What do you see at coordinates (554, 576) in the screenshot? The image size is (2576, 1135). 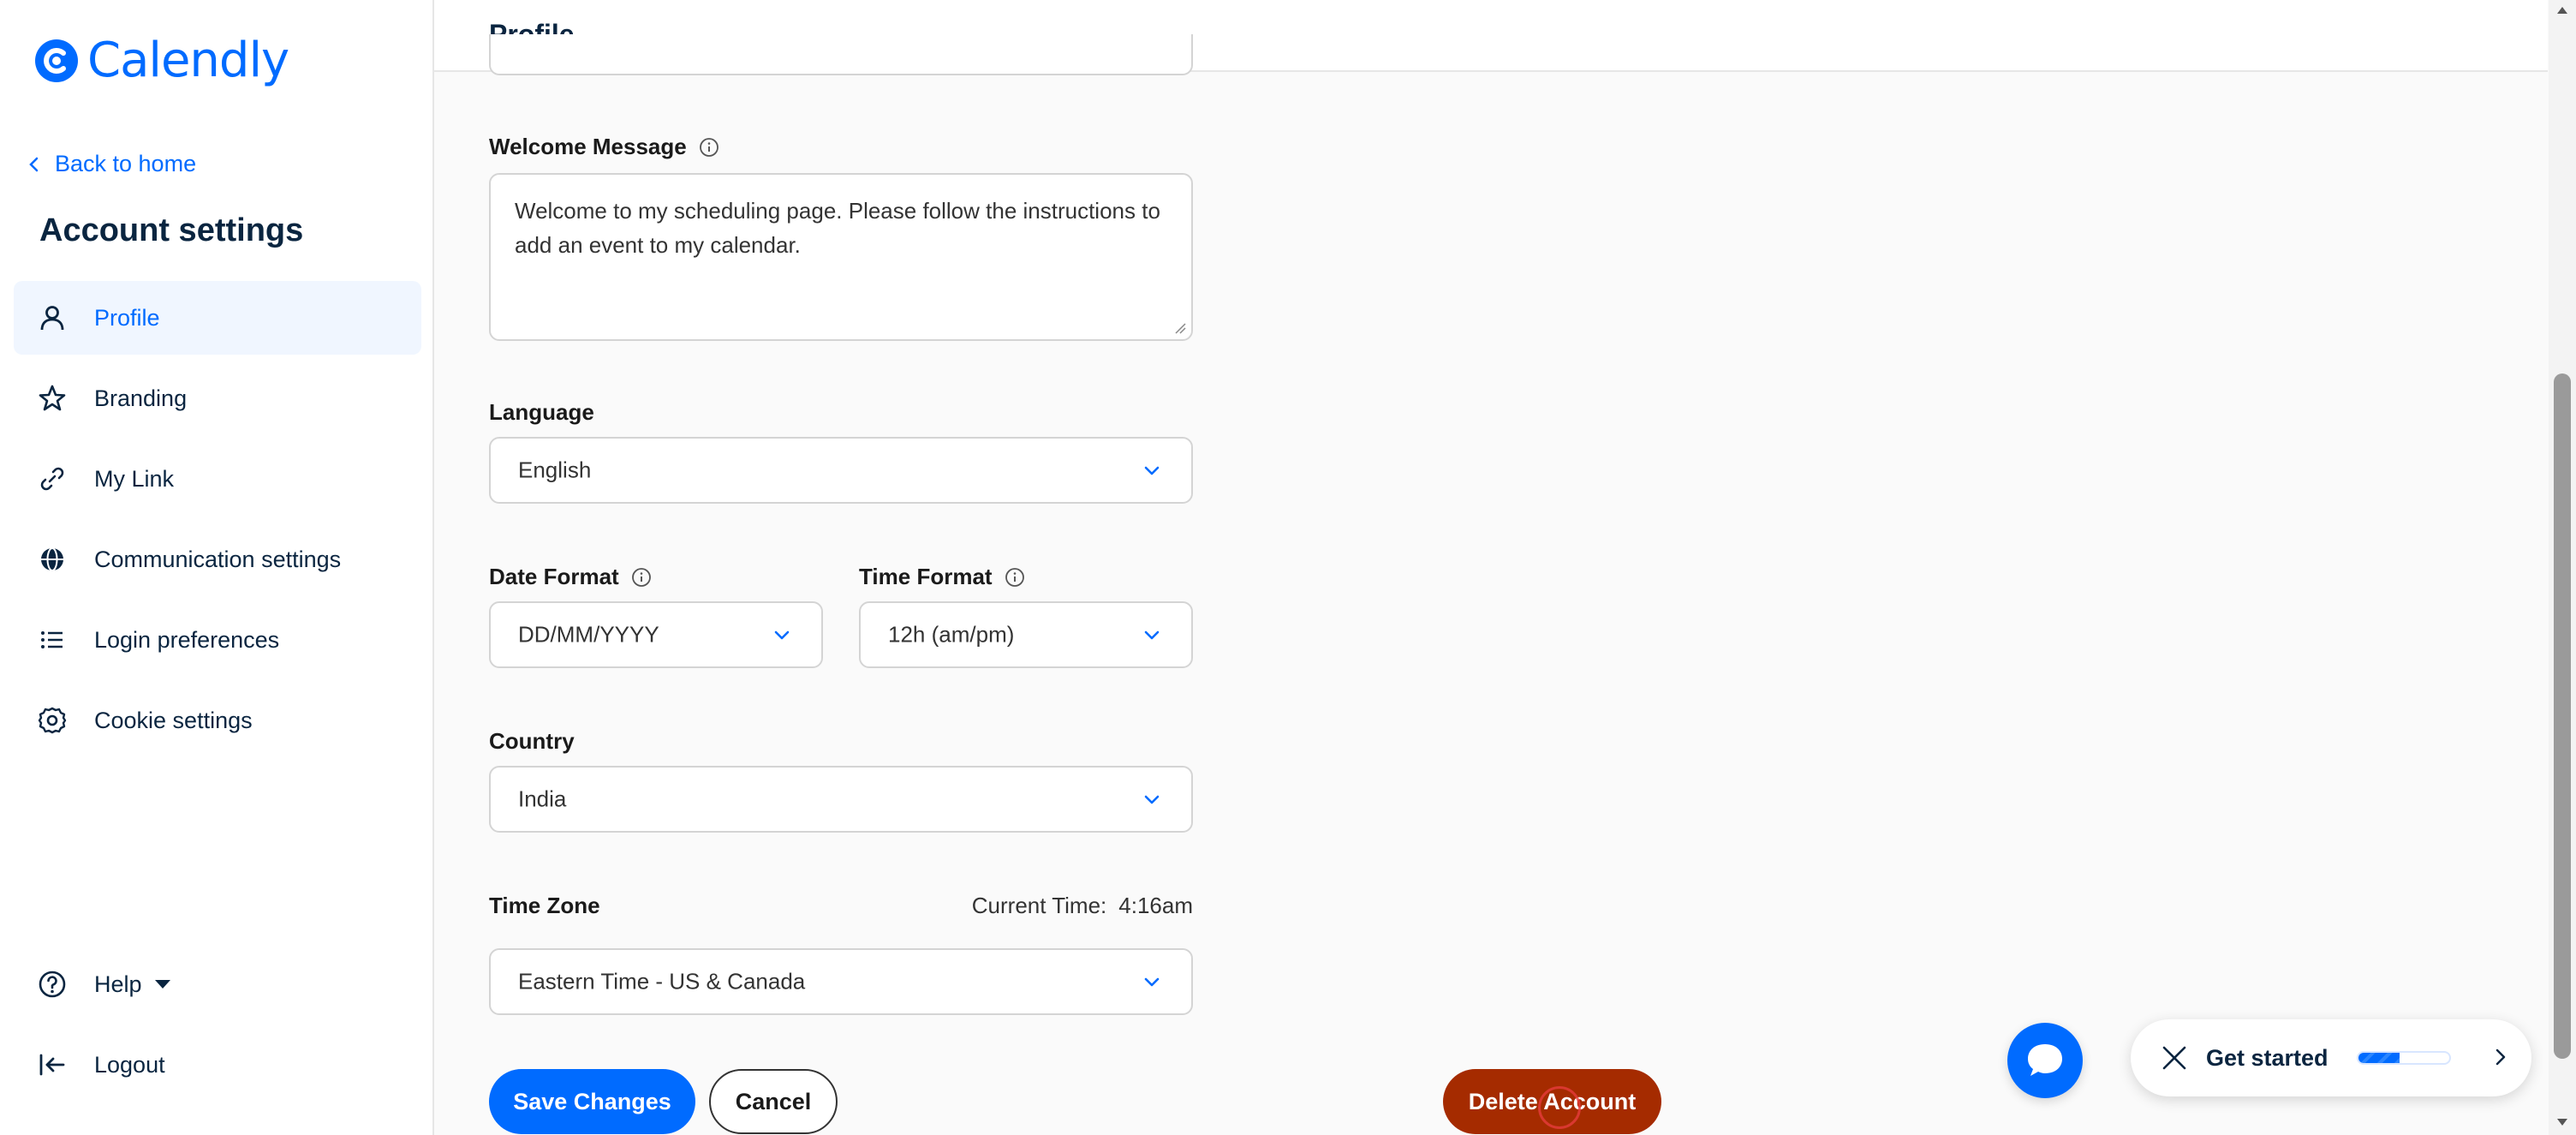 I see `date-format-label-text: Date Format` at bounding box center [554, 576].